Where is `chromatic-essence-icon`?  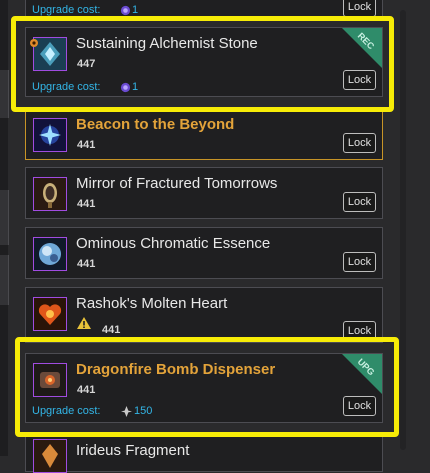 chromatic-essence-icon is located at coordinates (50, 254).